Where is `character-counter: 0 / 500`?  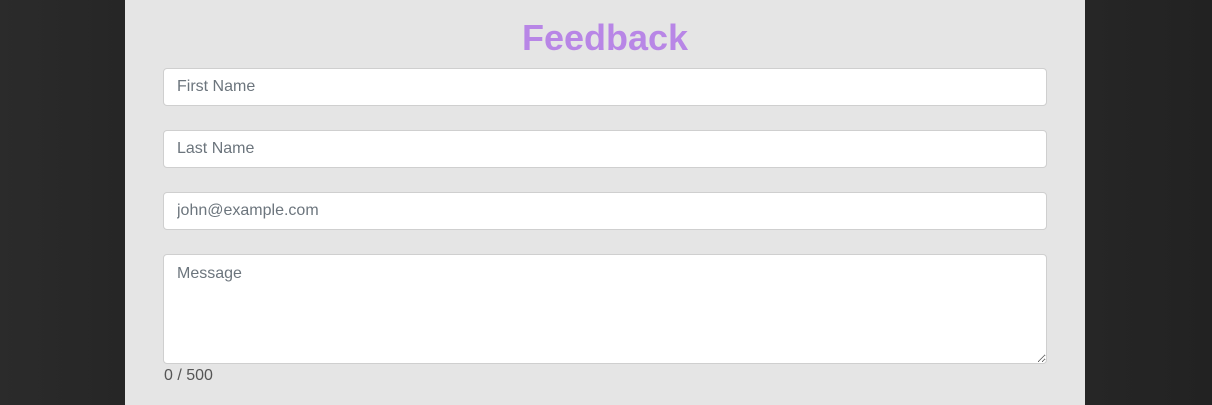
character-counter: 0 / 500 is located at coordinates (188, 375).